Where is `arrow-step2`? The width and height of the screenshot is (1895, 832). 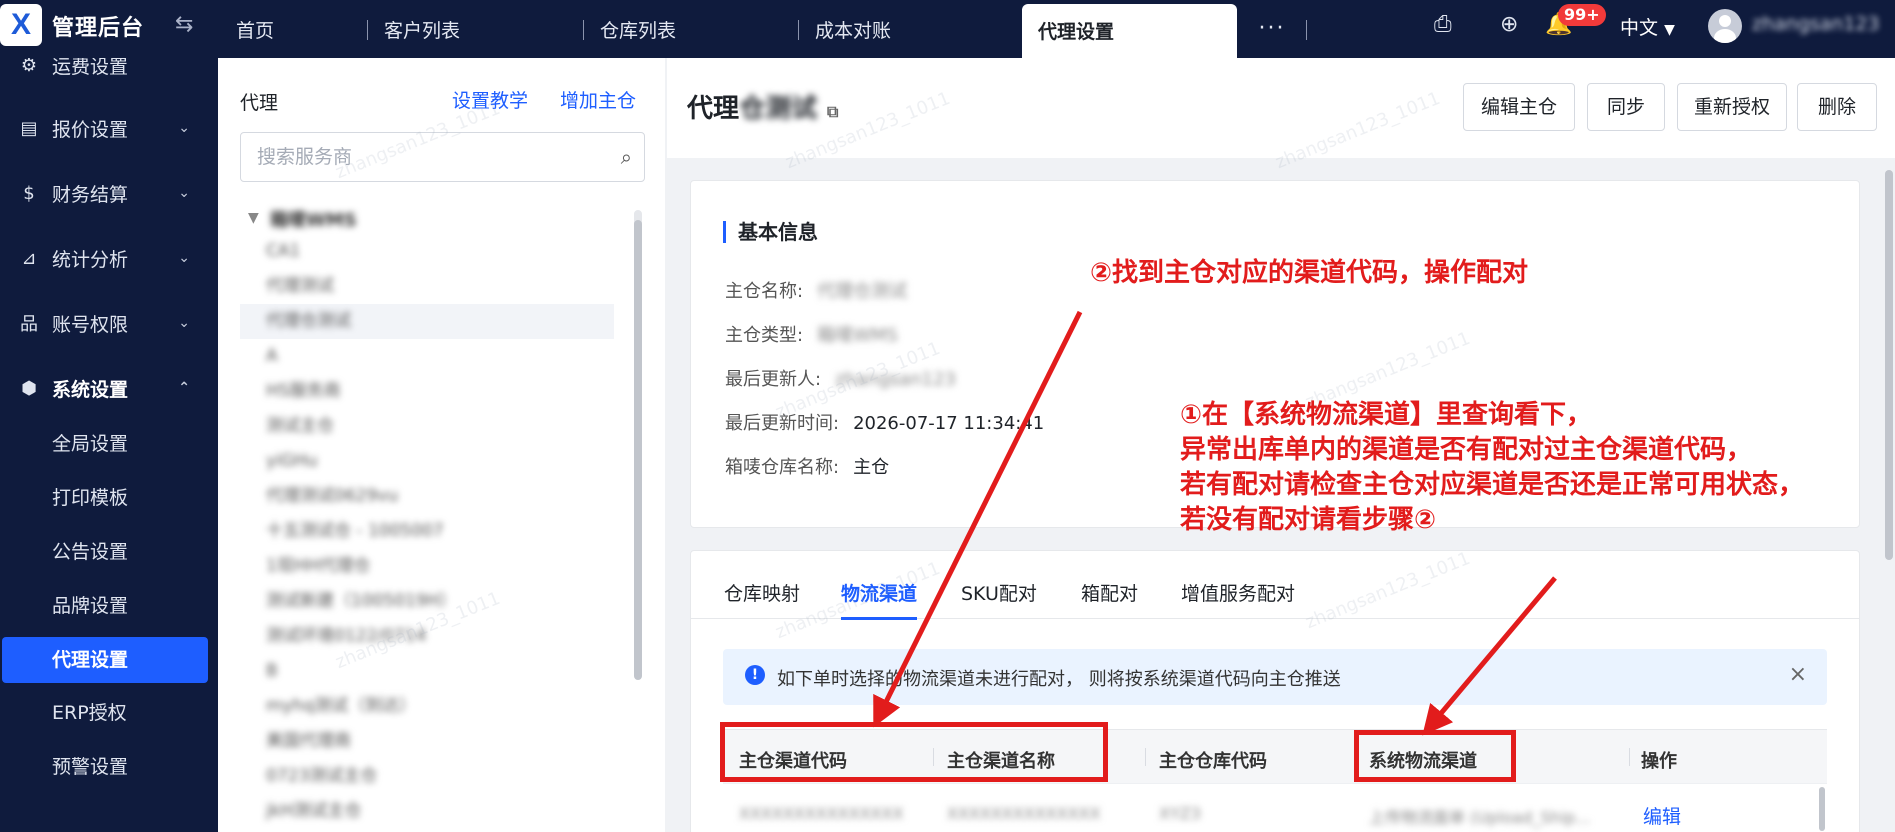 arrow-step2 is located at coordinates (978, 519).